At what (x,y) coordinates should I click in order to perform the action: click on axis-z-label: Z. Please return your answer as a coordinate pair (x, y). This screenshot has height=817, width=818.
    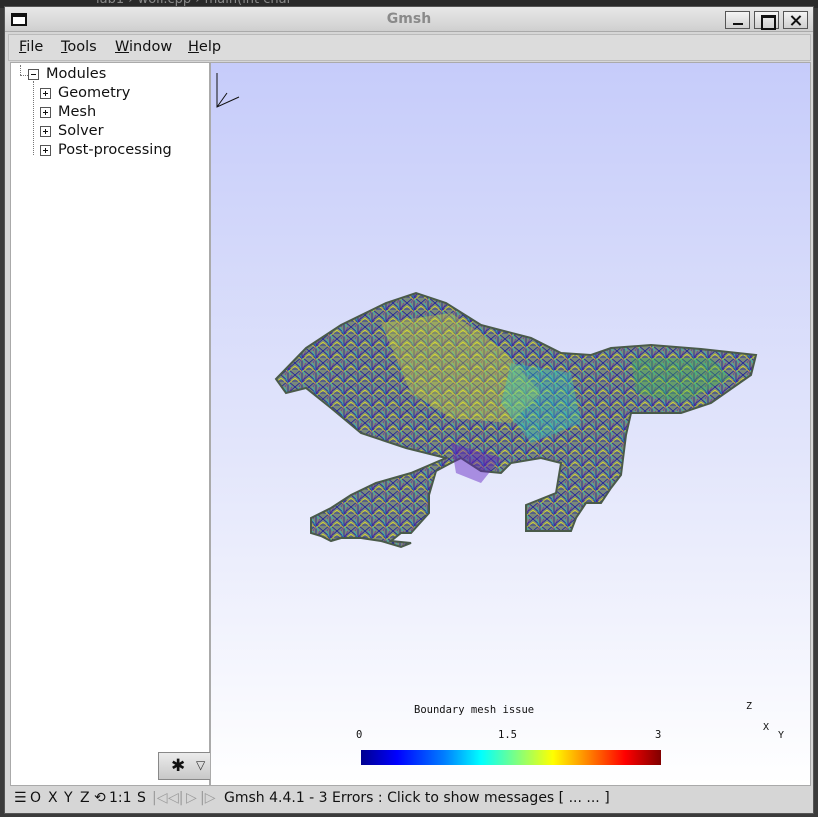
    Looking at the image, I should click on (749, 706).